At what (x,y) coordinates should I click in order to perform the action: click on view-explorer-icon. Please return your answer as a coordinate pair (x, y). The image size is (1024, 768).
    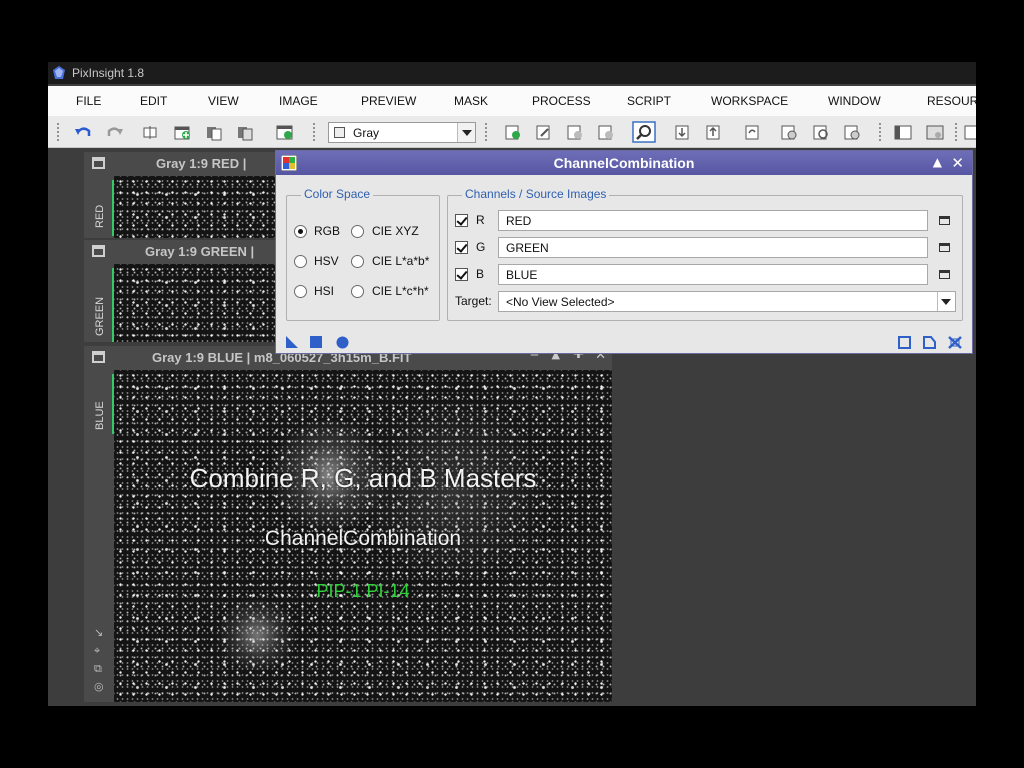
    Looking at the image, I should click on (935, 132).